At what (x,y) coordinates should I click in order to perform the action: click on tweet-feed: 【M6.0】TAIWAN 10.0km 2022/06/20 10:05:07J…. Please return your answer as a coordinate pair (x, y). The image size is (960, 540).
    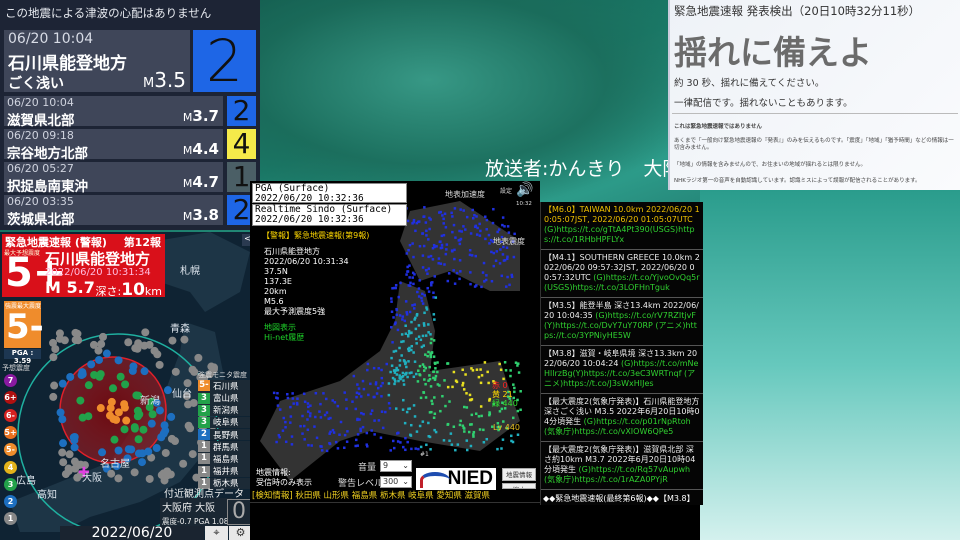
    Looking at the image, I should click on (621, 353).